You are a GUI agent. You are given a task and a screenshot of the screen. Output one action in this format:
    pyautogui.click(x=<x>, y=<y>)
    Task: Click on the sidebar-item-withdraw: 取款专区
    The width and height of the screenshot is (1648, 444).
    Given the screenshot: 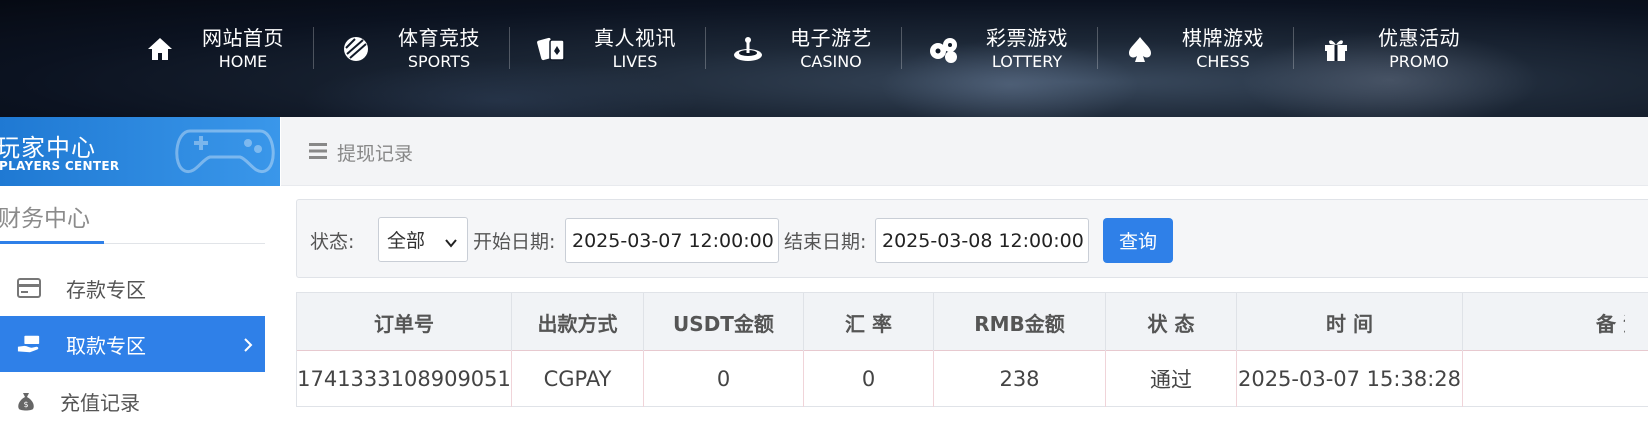 What is the action you would take?
    pyautogui.click(x=132, y=344)
    